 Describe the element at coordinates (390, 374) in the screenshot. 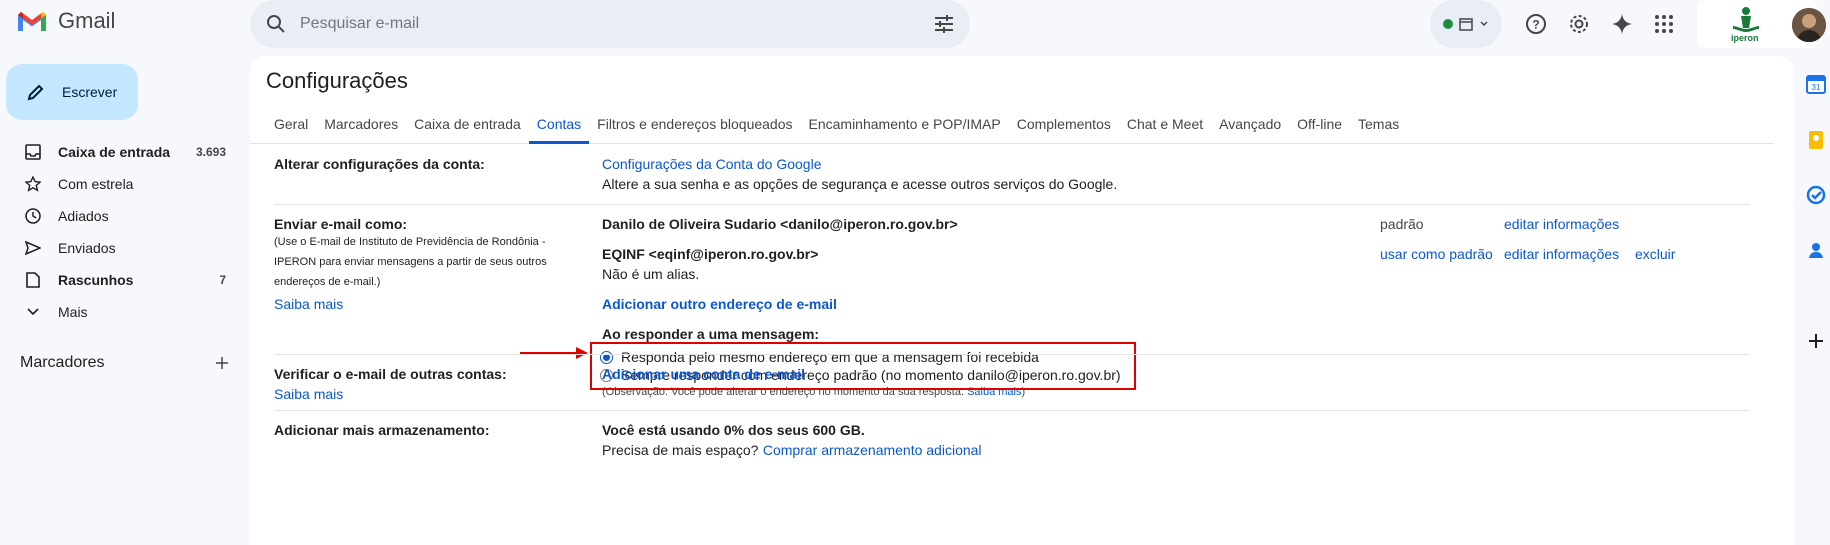

I see `check-mail-label: Verificar o e-mail de outras contas:` at that location.